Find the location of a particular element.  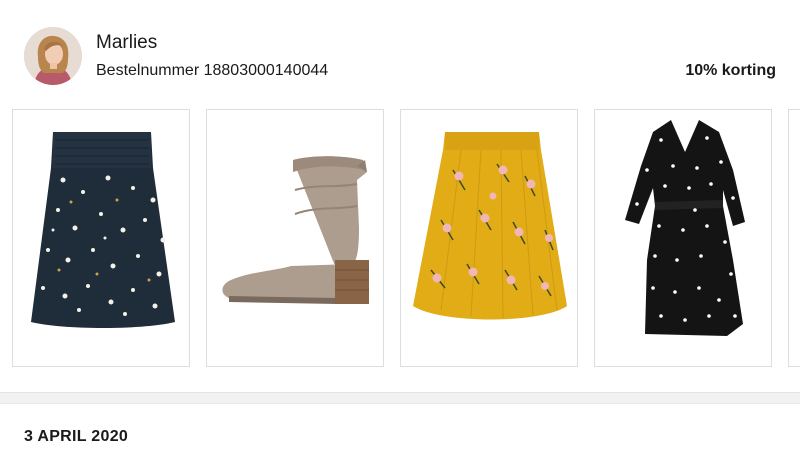

order-number: Bestelnummer 18803000140044 is located at coordinates (212, 70).